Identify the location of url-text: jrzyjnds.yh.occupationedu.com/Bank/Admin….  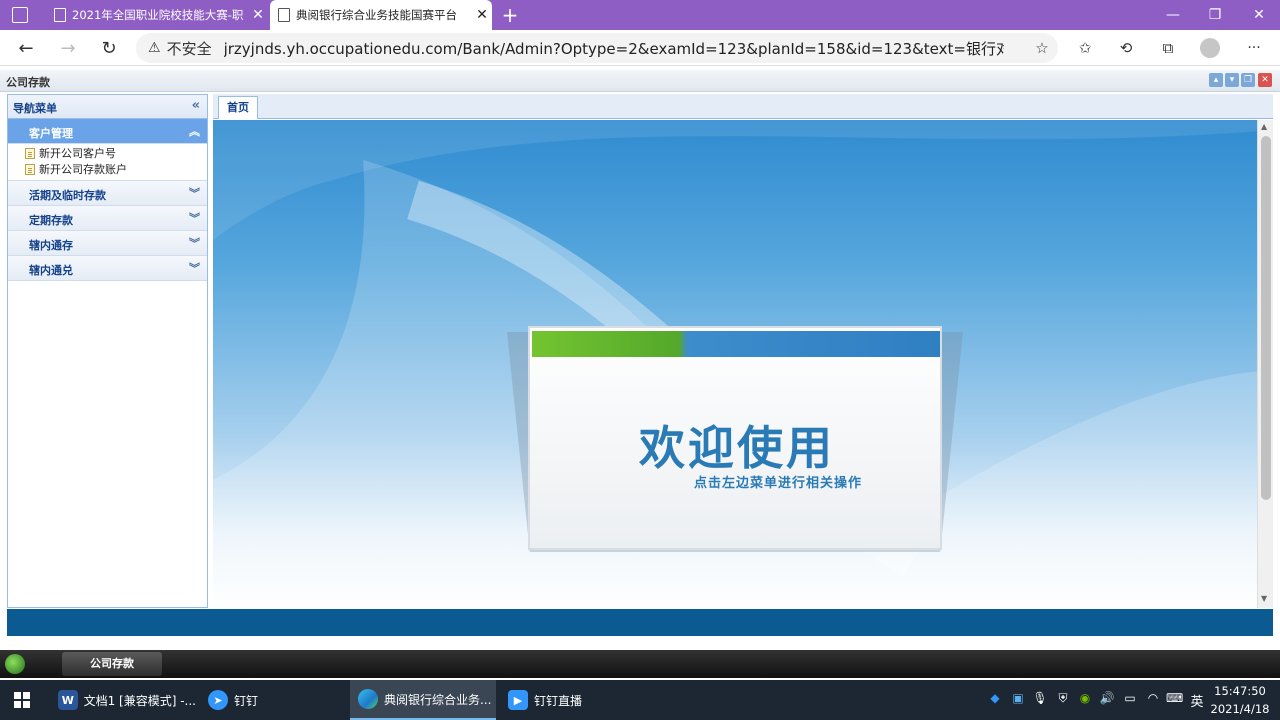
(613, 48).